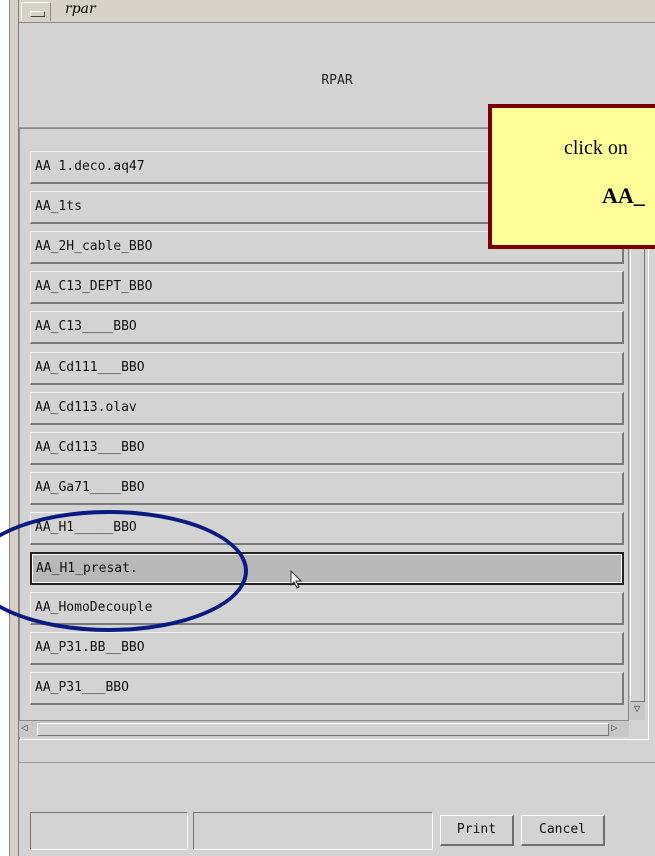  I want to click on left-desktop-strip, so click(5, 428).